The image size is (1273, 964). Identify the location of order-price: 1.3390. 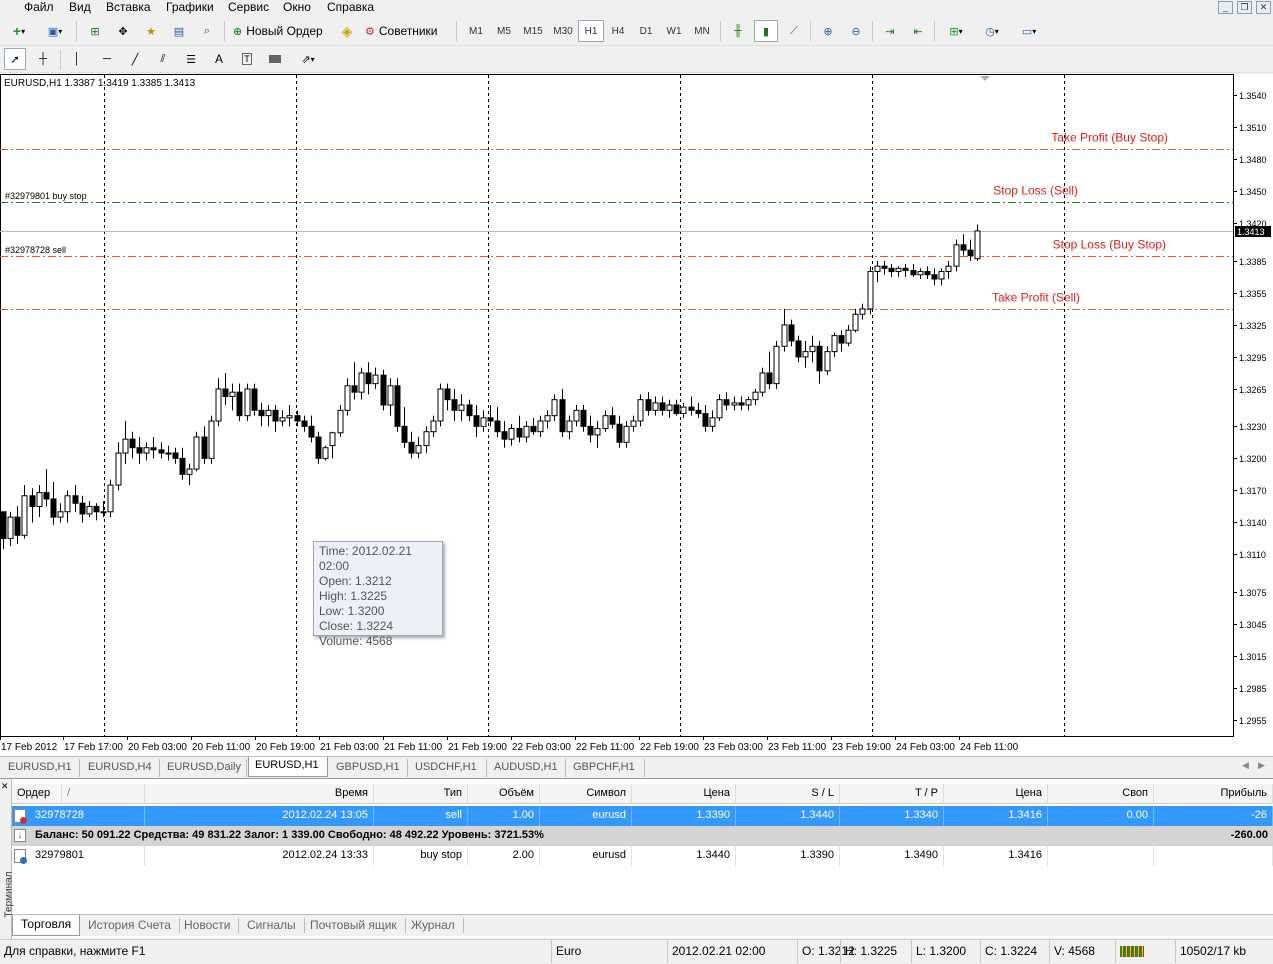
(684, 816).